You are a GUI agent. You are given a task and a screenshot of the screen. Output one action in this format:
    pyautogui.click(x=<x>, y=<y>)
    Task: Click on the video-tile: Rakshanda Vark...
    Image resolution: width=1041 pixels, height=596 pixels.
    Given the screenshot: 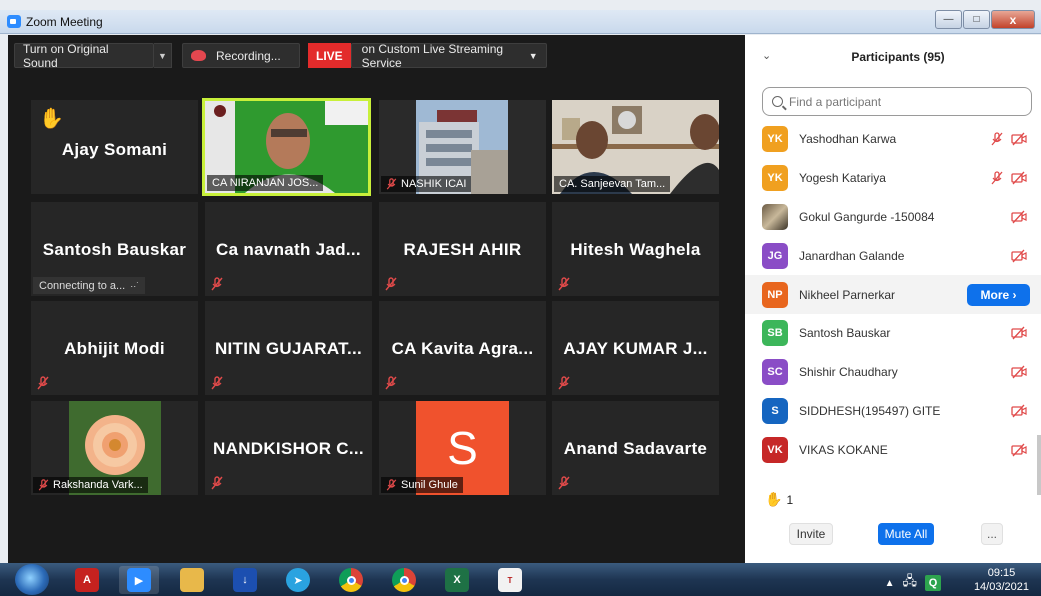 What is the action you would take?
    pyautogui.click(x=114, y=448)
    